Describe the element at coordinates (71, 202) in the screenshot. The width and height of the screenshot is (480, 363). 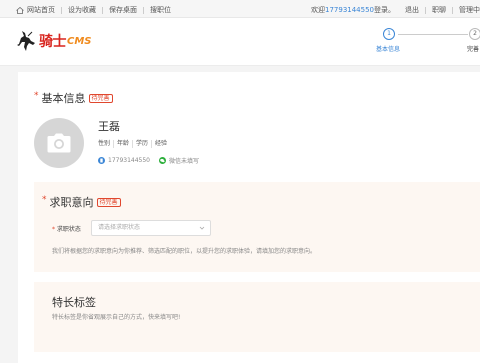
I see `job-intent-label: 求职意向` at that location.